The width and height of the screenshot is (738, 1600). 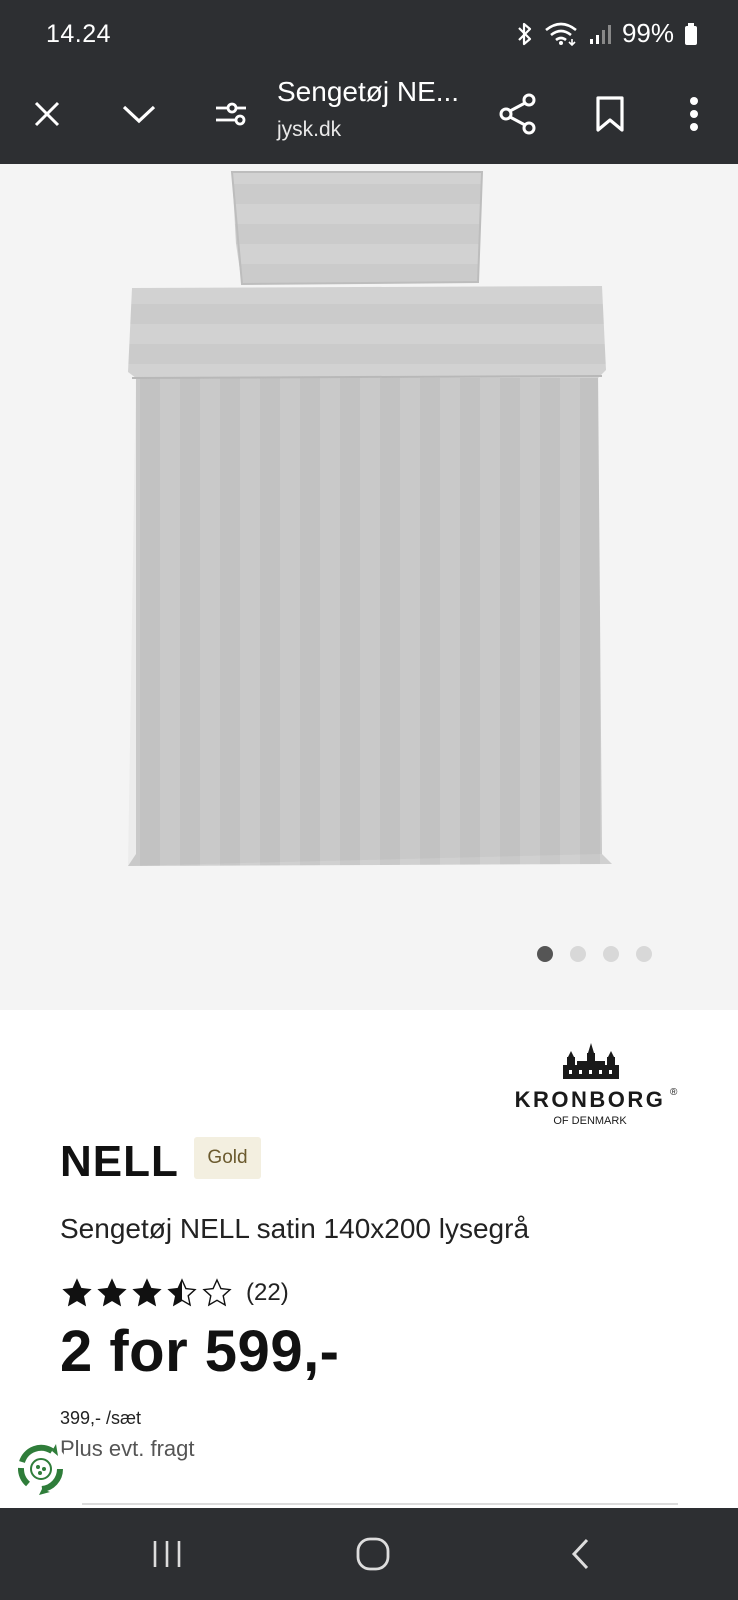 I want to click on battery-level: 99%, so click(x=647, y=33).